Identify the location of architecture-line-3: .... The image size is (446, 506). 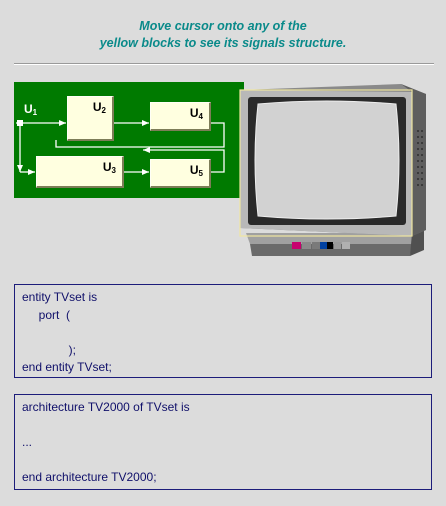
(27, 442).